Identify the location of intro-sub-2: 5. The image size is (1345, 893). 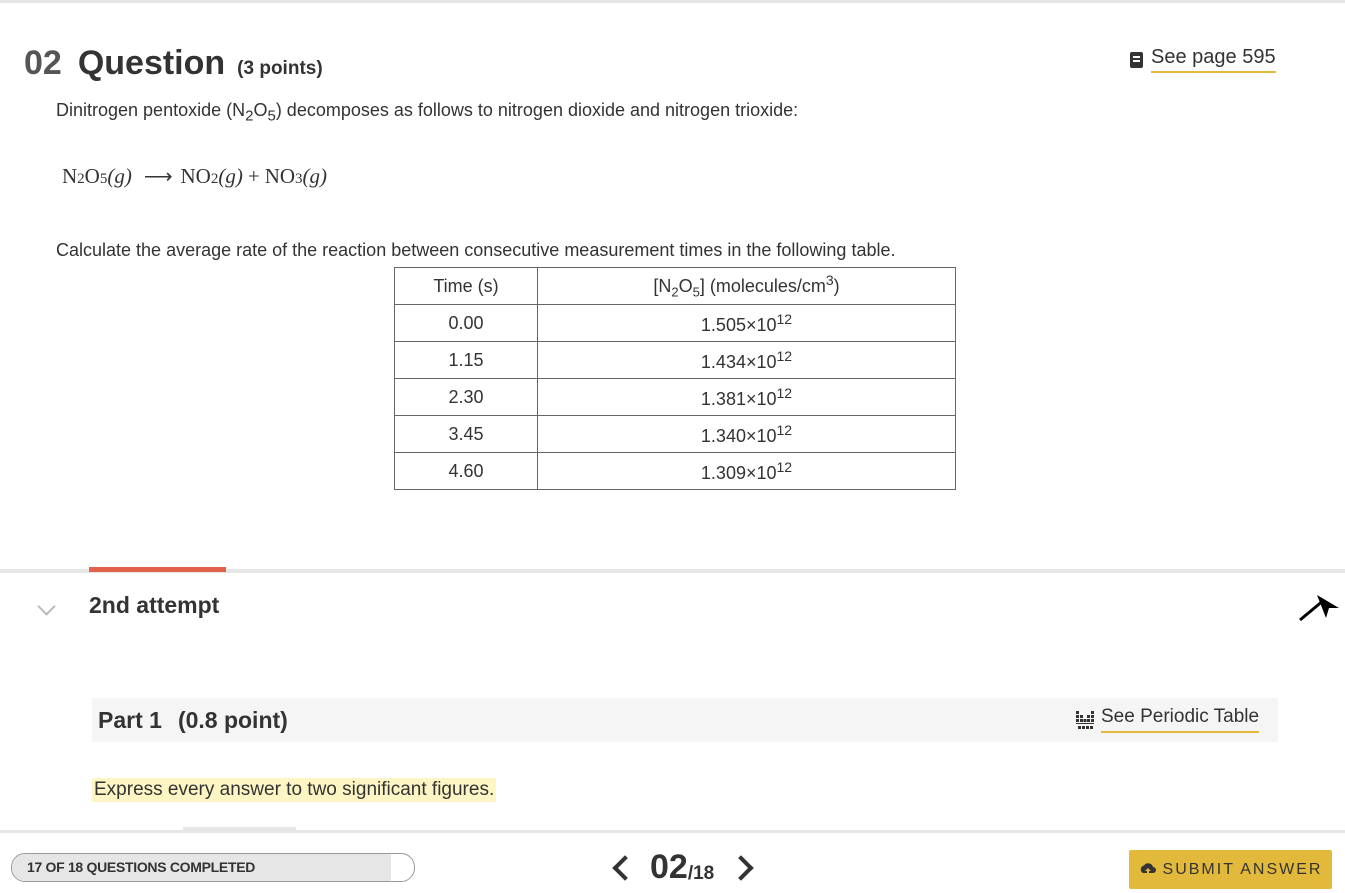
(271, 116).